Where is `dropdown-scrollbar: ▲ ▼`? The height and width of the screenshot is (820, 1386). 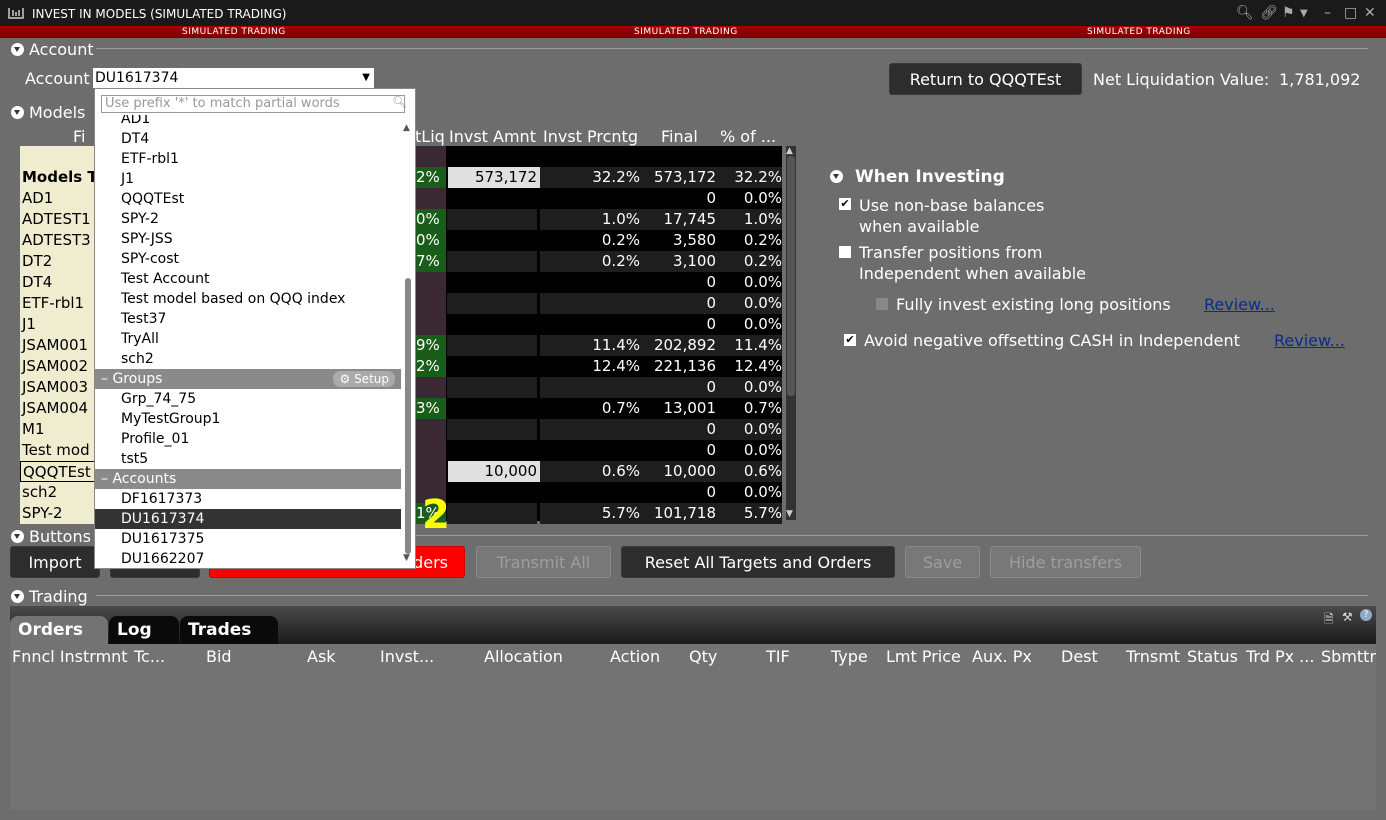 dropdown-scrollbar: ▲ ▼ is located at coordinates (408, 343).